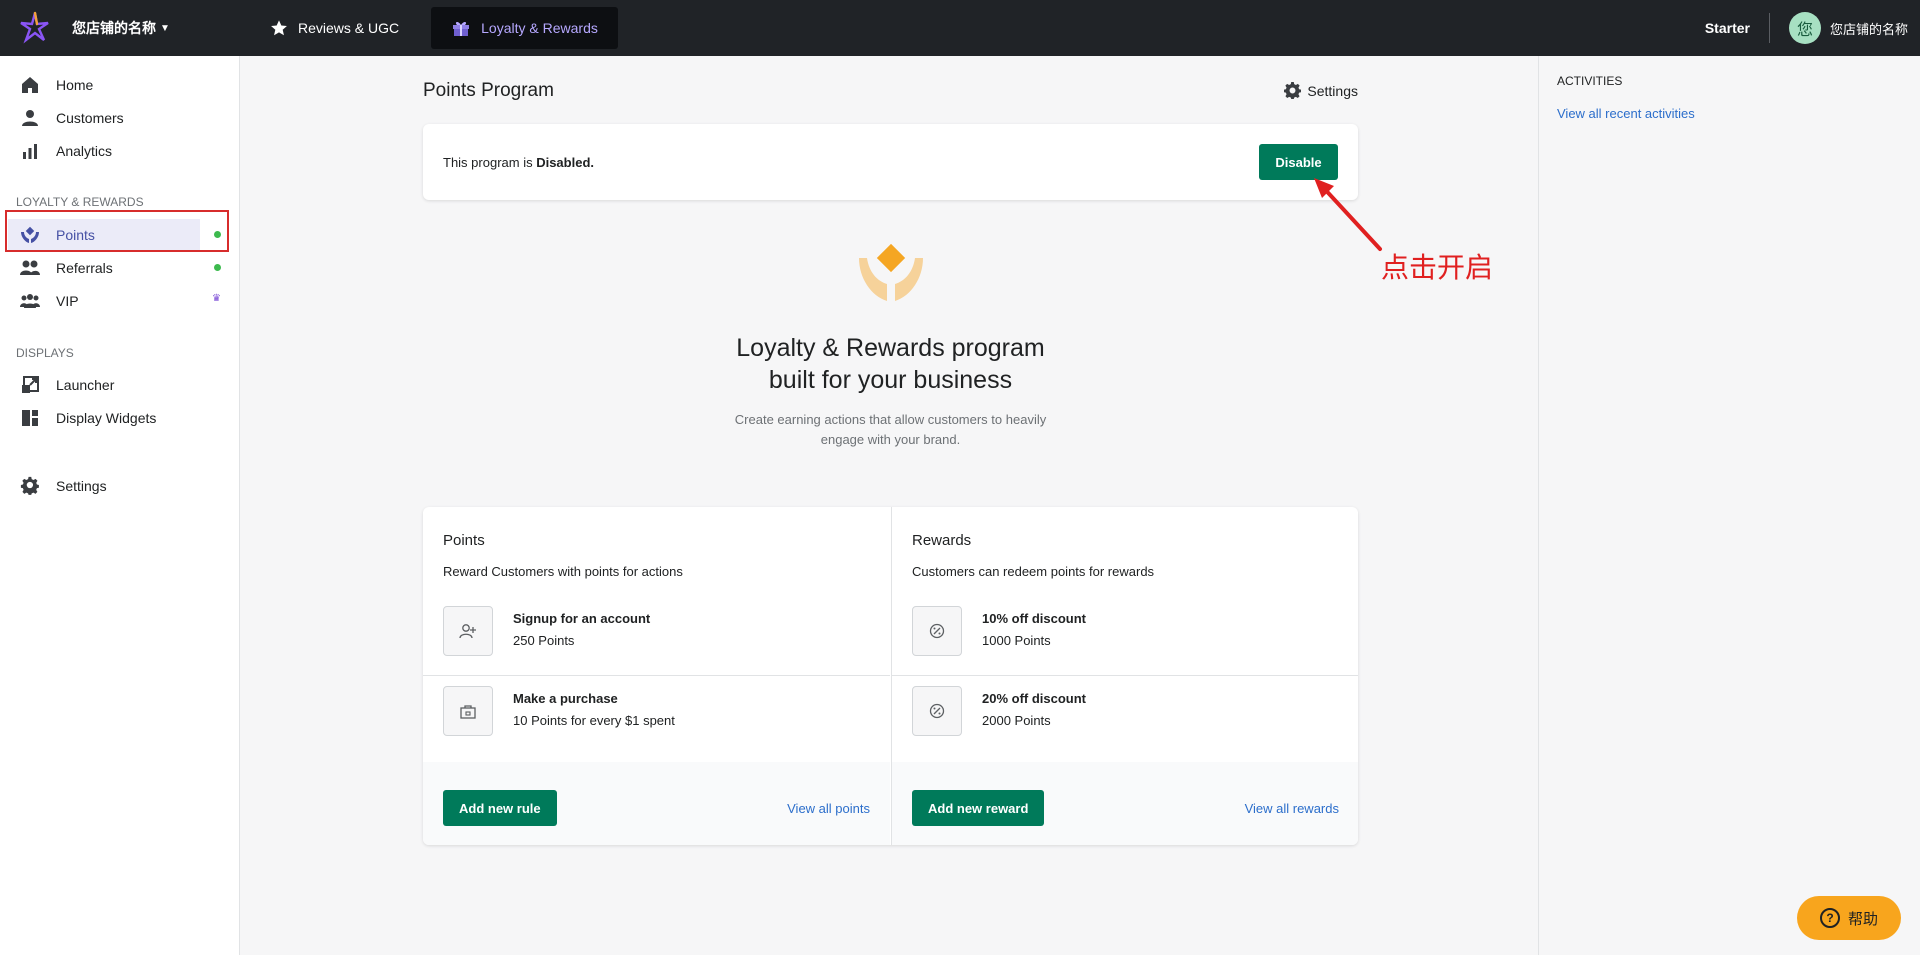  Describe the element at coordinates (1016, 640) in the screenshot. I see `reward-value: 1000 Points` at that location.